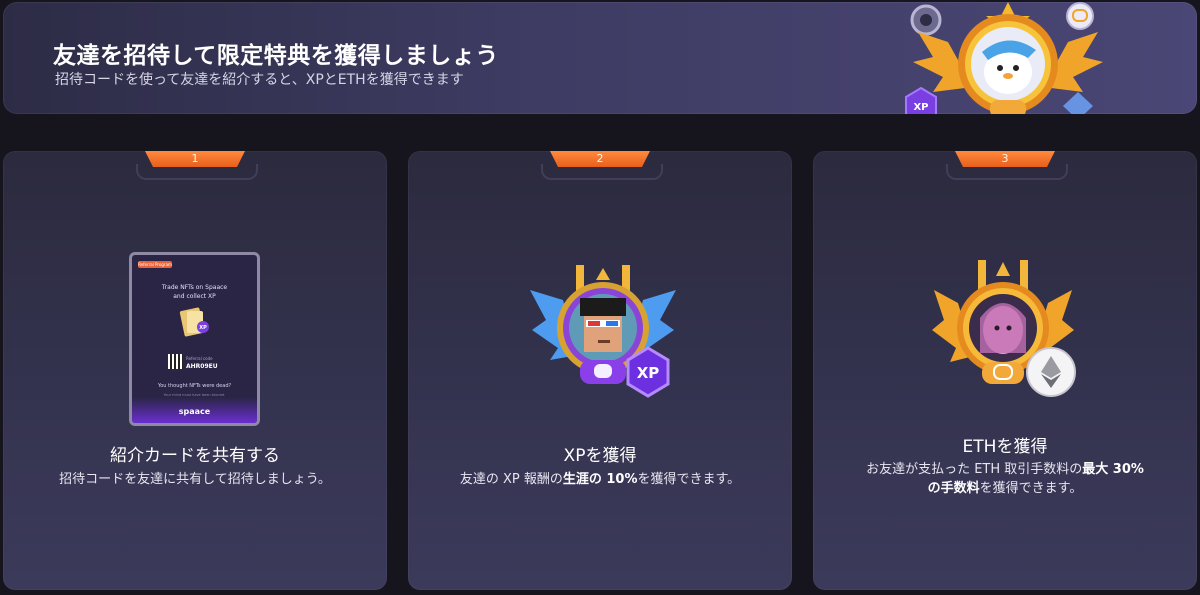  What do you see at coordinates (175, 361) in the screenshot?
I see `qr-code` at bounding box center [175, 361].